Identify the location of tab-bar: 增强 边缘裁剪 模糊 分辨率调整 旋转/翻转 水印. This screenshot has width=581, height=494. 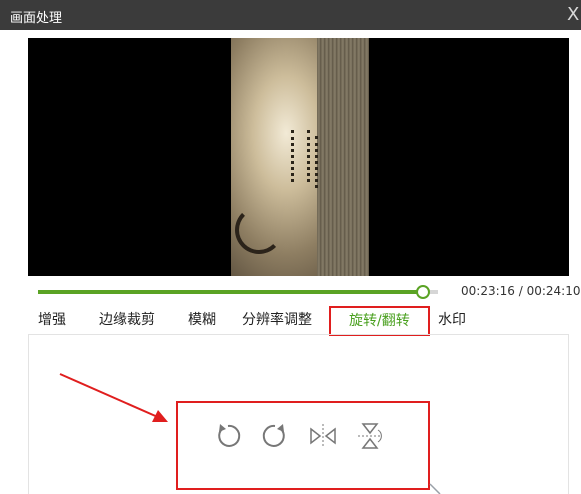
(298, 321).